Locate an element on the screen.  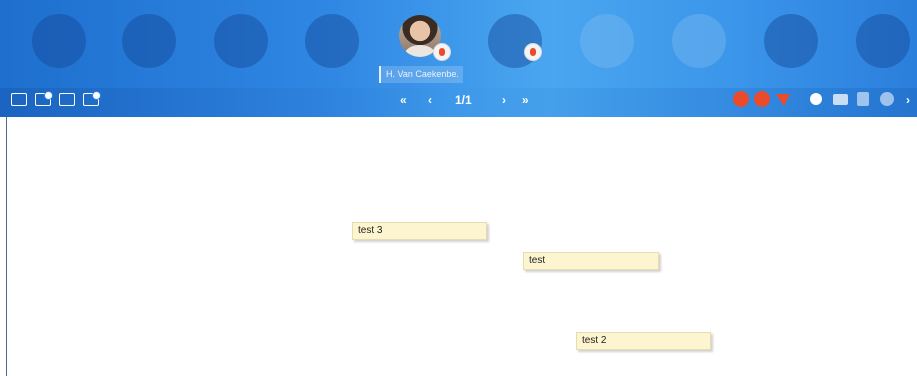
pointer-icon is located at coordinates (783, 100).